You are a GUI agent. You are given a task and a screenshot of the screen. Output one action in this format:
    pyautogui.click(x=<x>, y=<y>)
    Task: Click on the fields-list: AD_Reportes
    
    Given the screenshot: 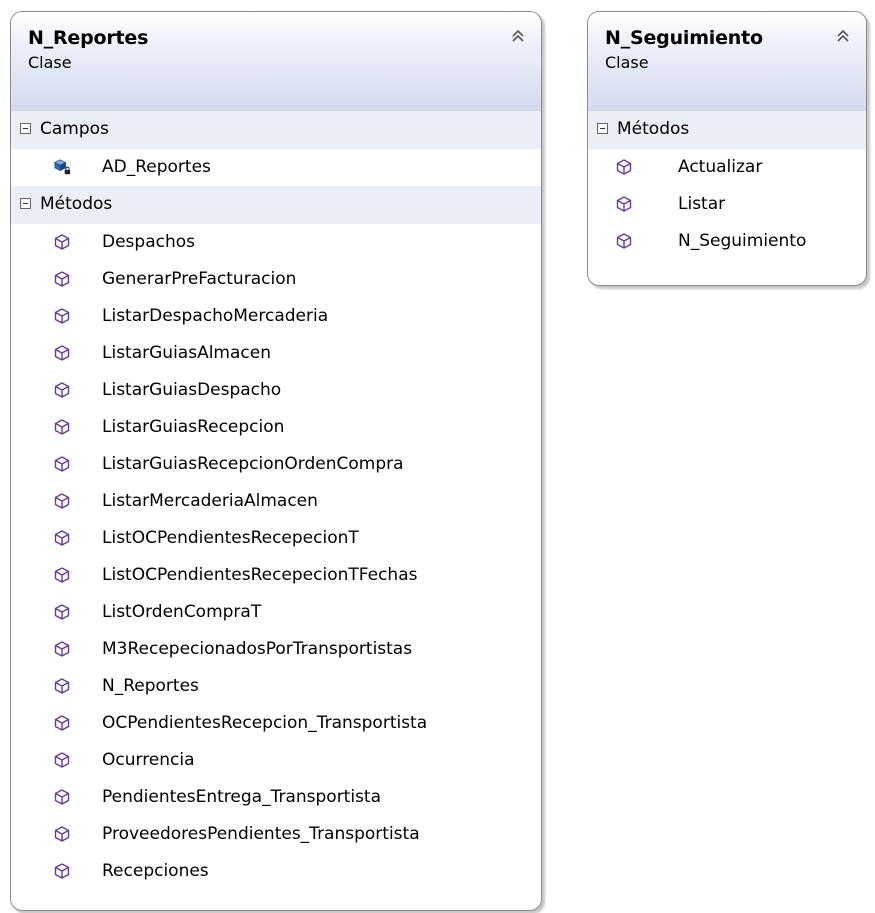 What is the action you would take?
    pyautogui.click(x=276, y=167)
    